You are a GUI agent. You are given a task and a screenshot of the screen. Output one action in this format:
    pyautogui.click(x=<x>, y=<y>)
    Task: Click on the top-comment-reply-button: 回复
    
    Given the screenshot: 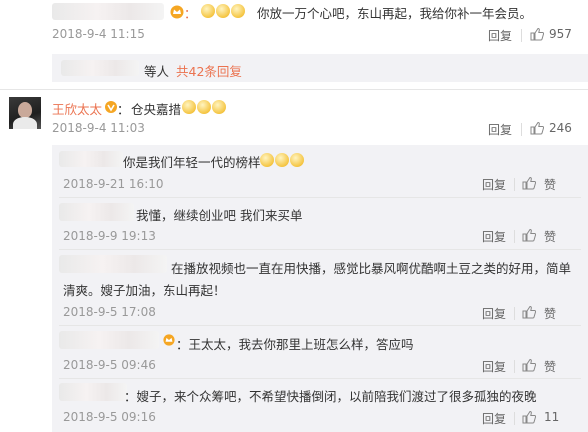 What is the action you would take?
    pyautogui.click(x=500, y=35)
    